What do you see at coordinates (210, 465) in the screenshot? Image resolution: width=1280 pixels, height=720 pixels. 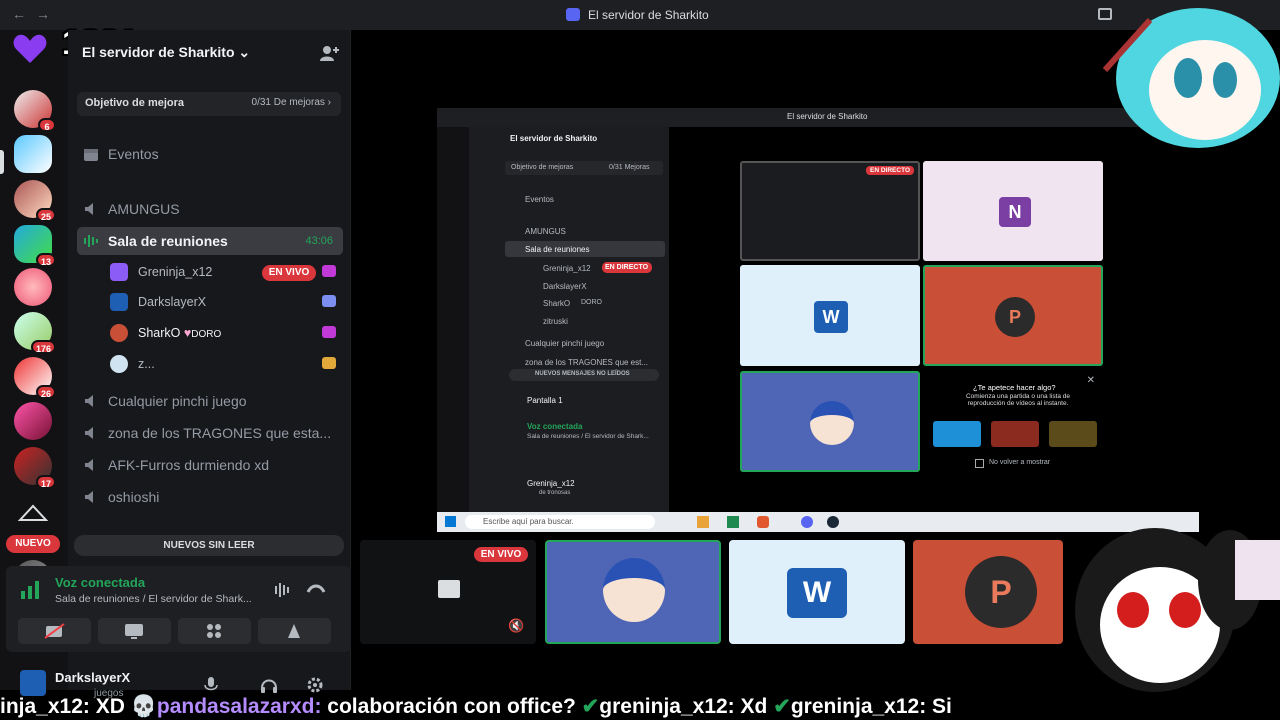 I see `channel-afk: AFK-Furros durmiendo xd` at bounding box center [210, 465].